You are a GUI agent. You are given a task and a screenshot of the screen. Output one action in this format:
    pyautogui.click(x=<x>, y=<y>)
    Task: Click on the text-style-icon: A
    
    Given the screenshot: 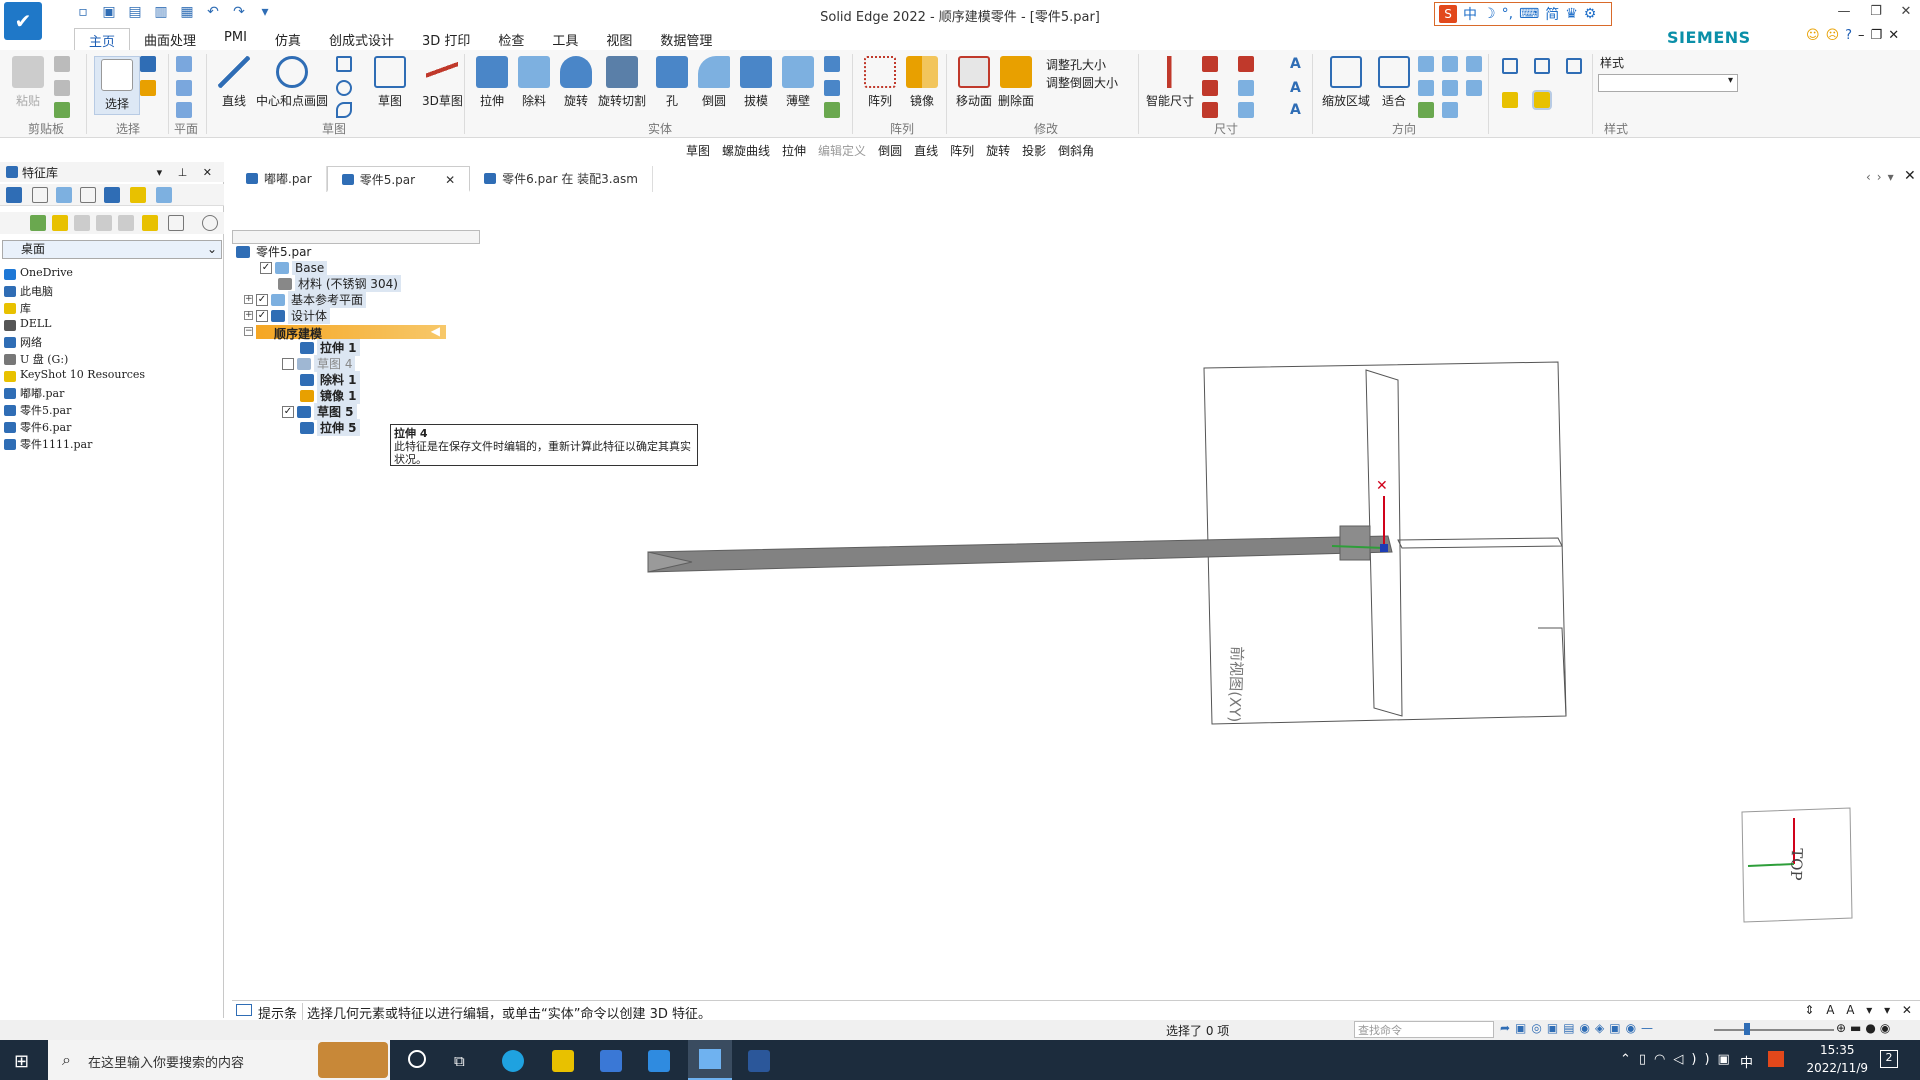 What is the action you would take?
    pyautogui.click(x=1298, y=64)
    